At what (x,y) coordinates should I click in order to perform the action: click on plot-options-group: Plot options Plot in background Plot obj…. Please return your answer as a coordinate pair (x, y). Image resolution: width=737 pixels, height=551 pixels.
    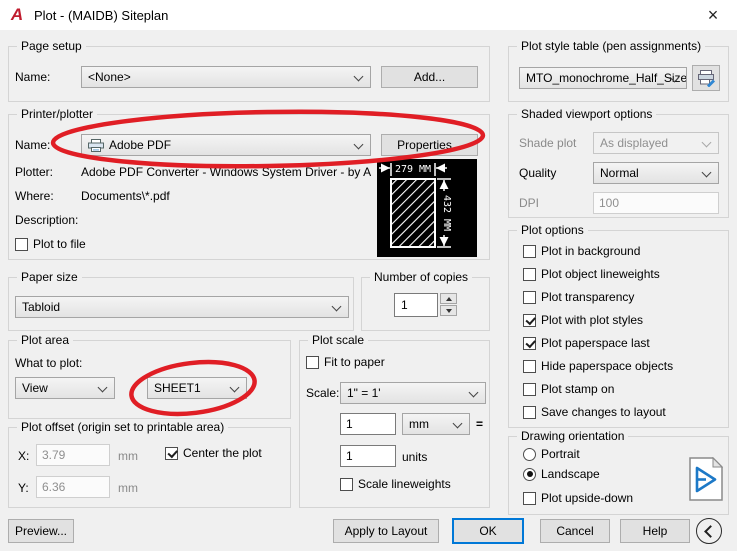
    Looking at the image, I should click on (618, 325).